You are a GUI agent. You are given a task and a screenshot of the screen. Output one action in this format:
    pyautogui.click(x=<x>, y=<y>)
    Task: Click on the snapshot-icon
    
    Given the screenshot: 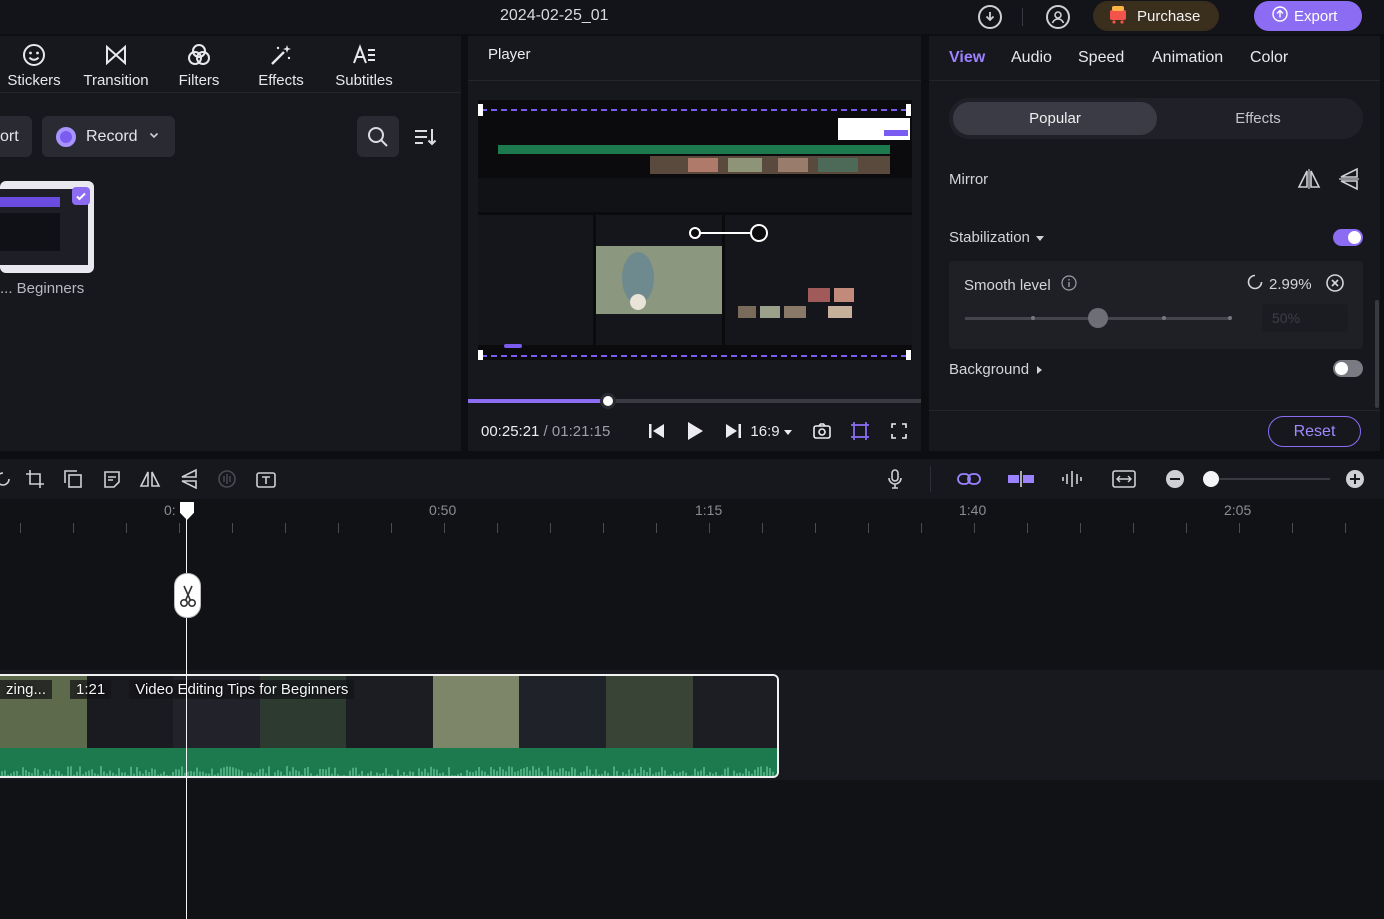 What is the action you would take?
    pyautogui.click(x=822, y=431)
    